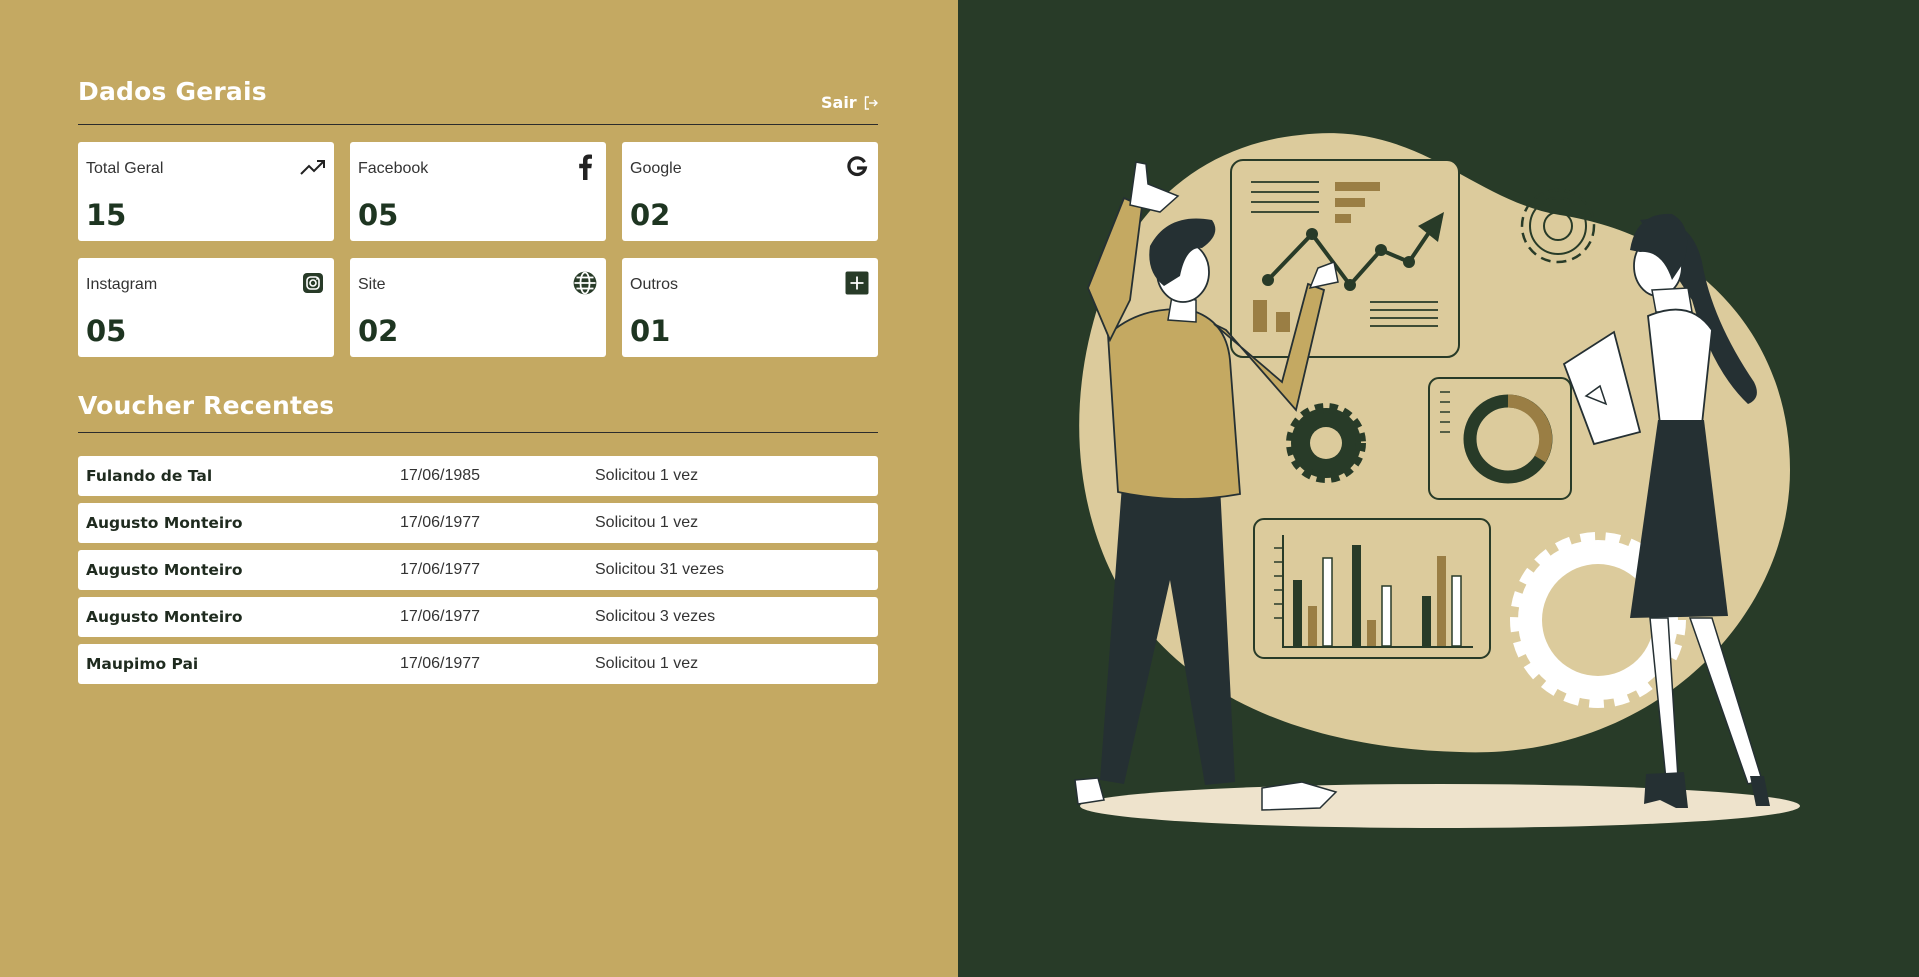  I want to click on title-divider, so click(478, 124).